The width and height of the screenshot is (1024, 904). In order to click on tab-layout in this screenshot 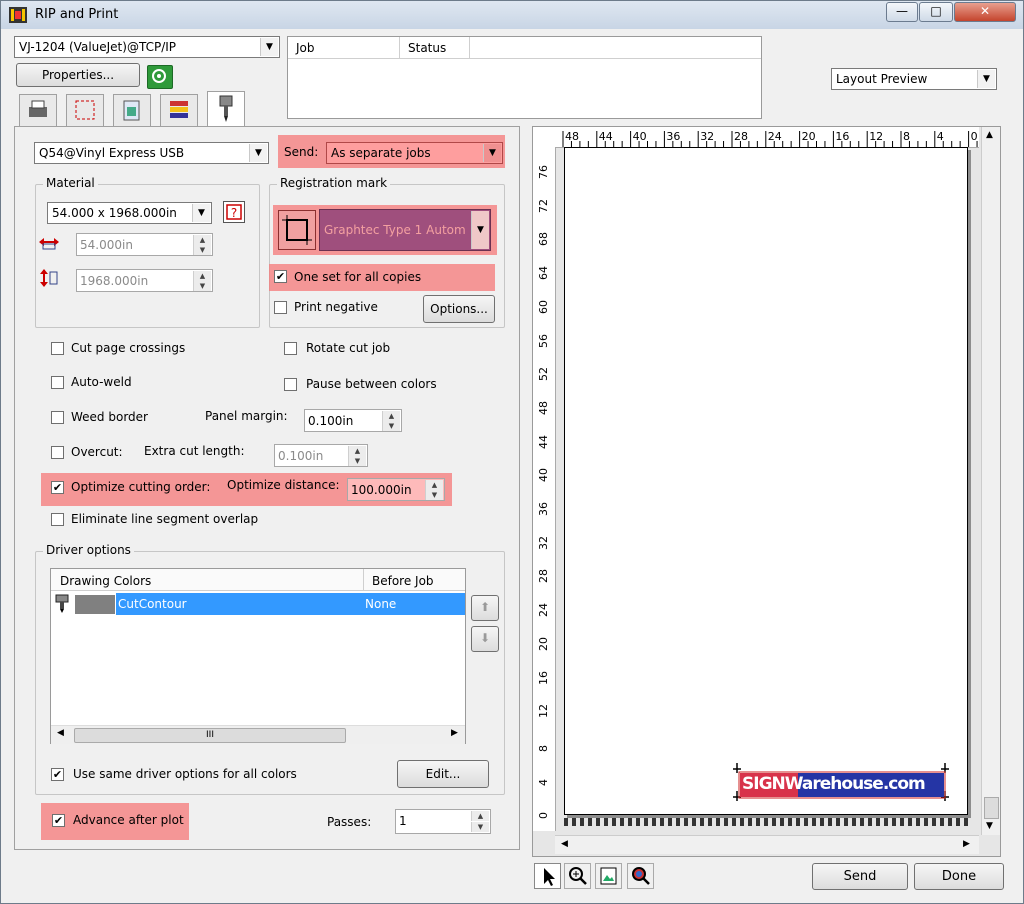, I will do `click(85, 110)`.